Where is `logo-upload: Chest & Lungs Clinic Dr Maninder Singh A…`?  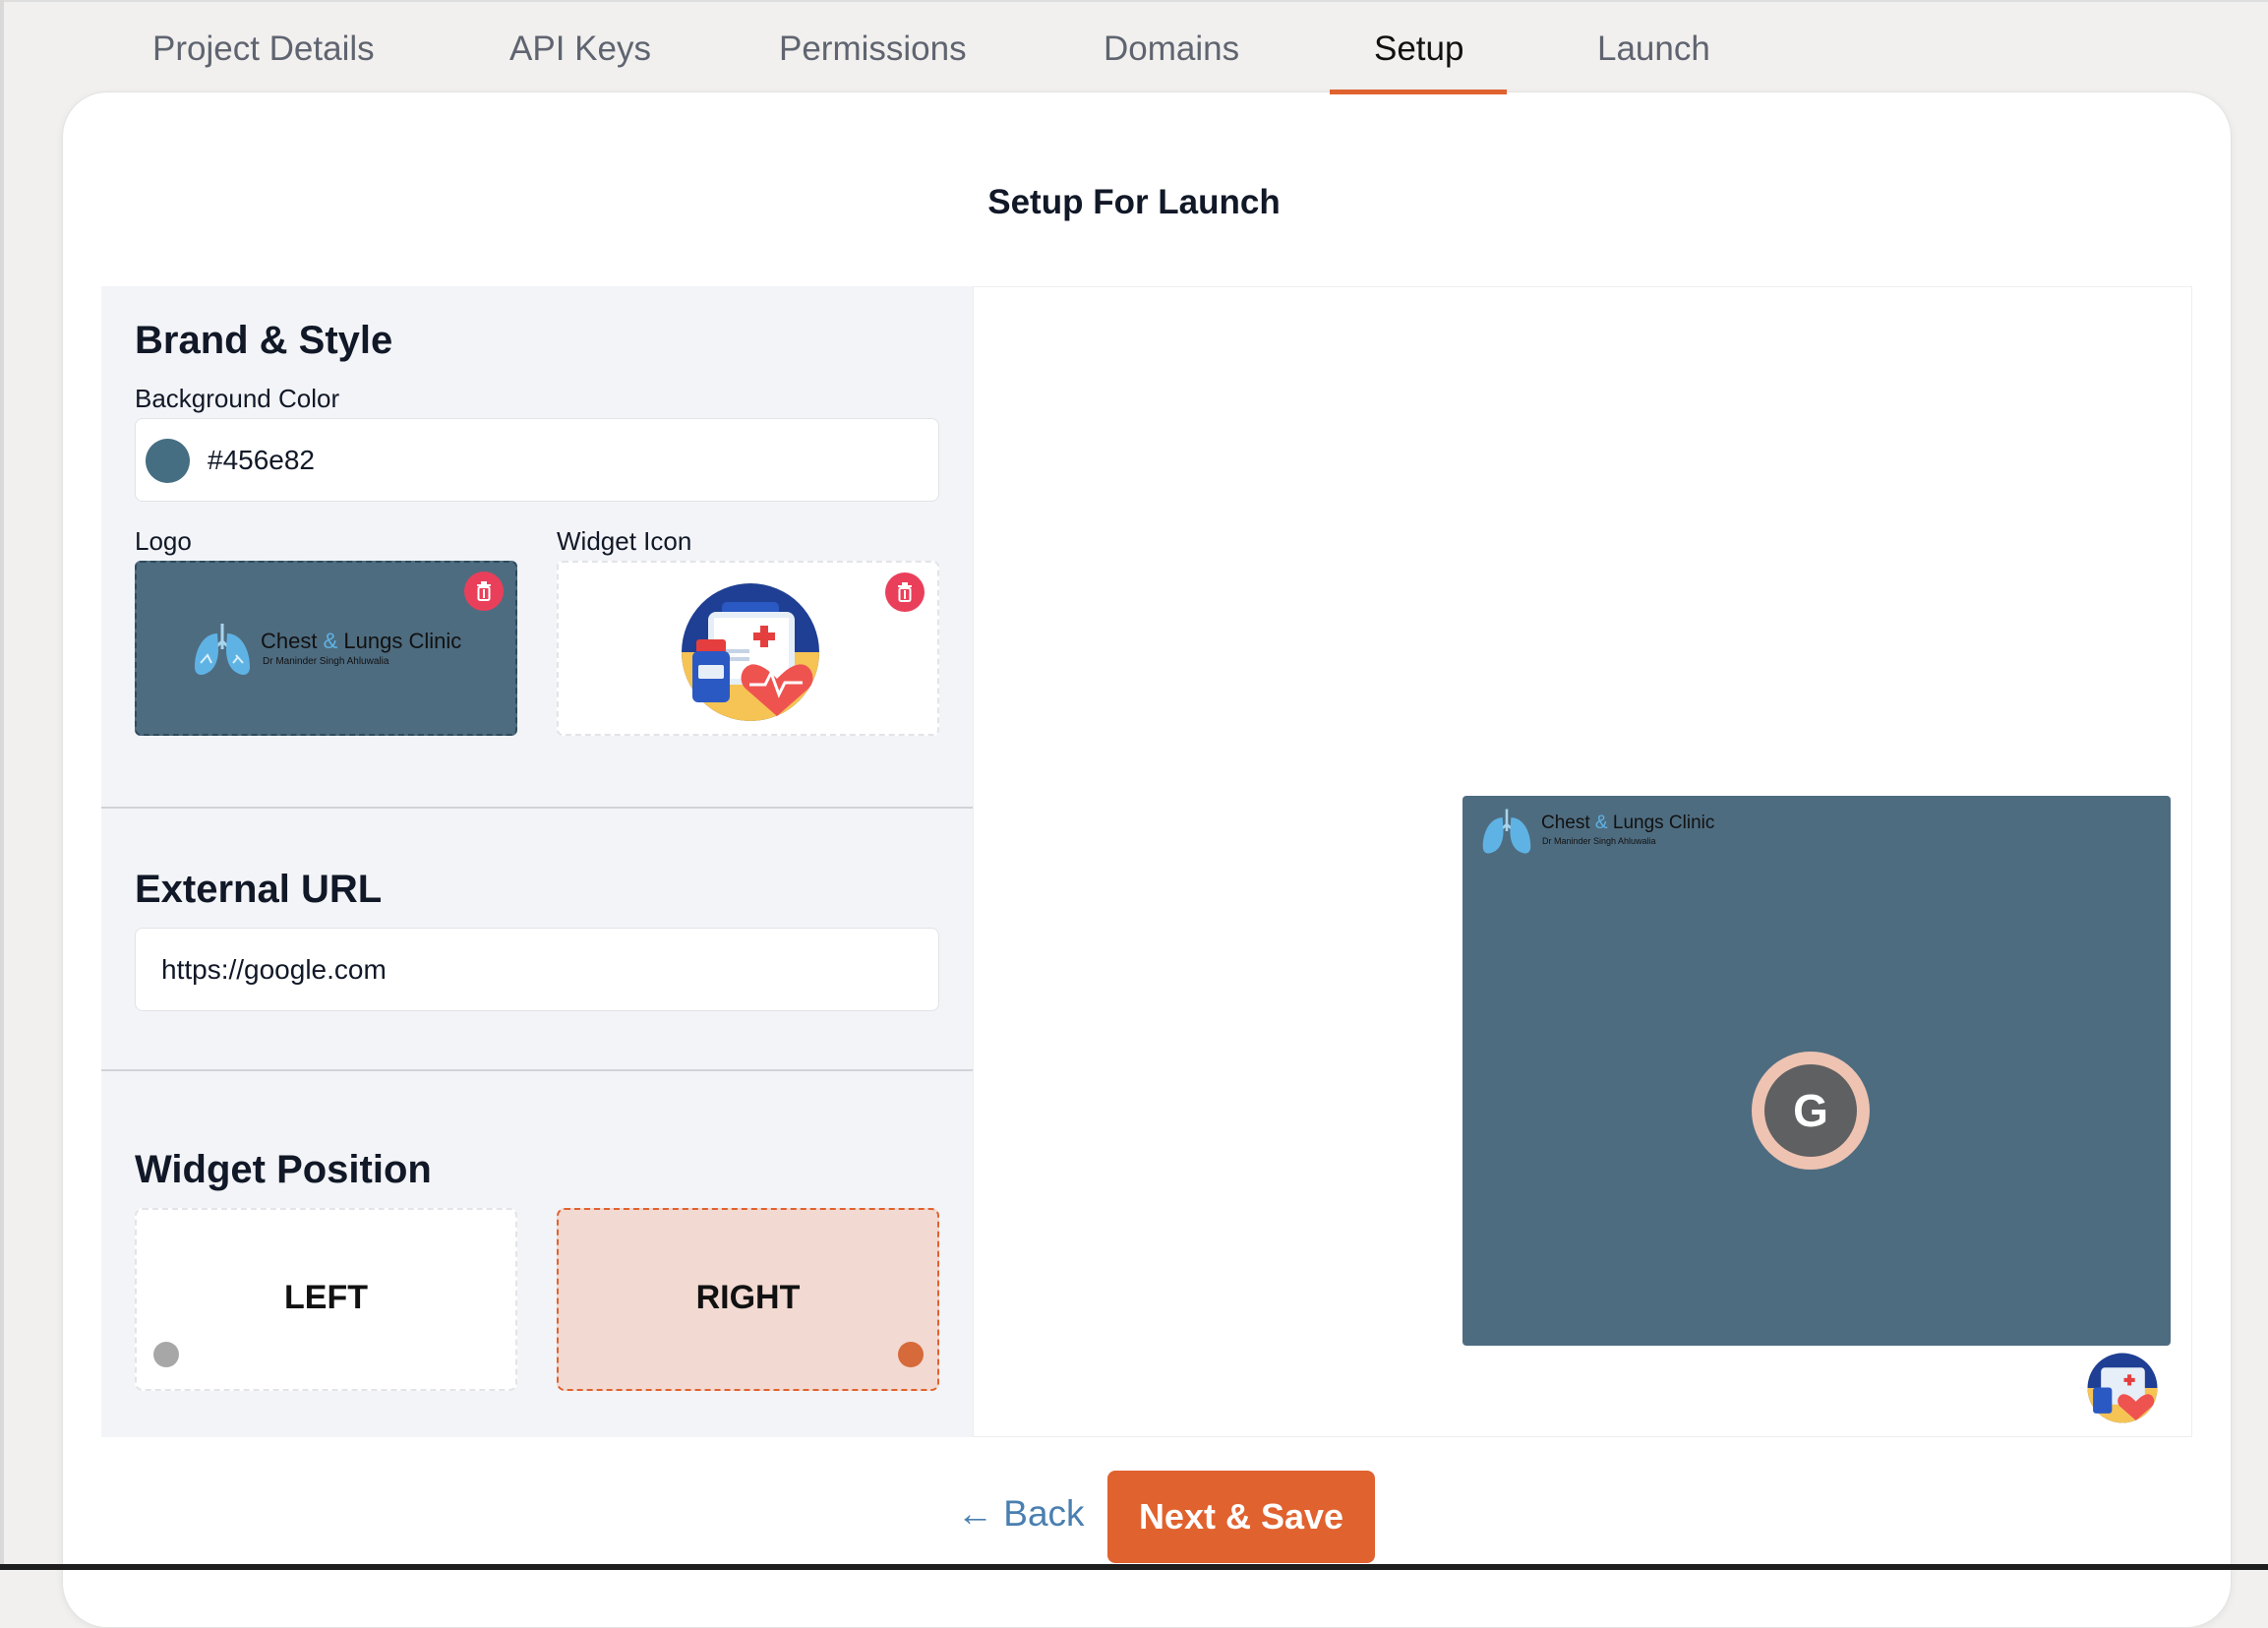
logo-upload: Chest & Lungs Clinic Dr Maninder Singh A… is located at coordinates (326, 648).